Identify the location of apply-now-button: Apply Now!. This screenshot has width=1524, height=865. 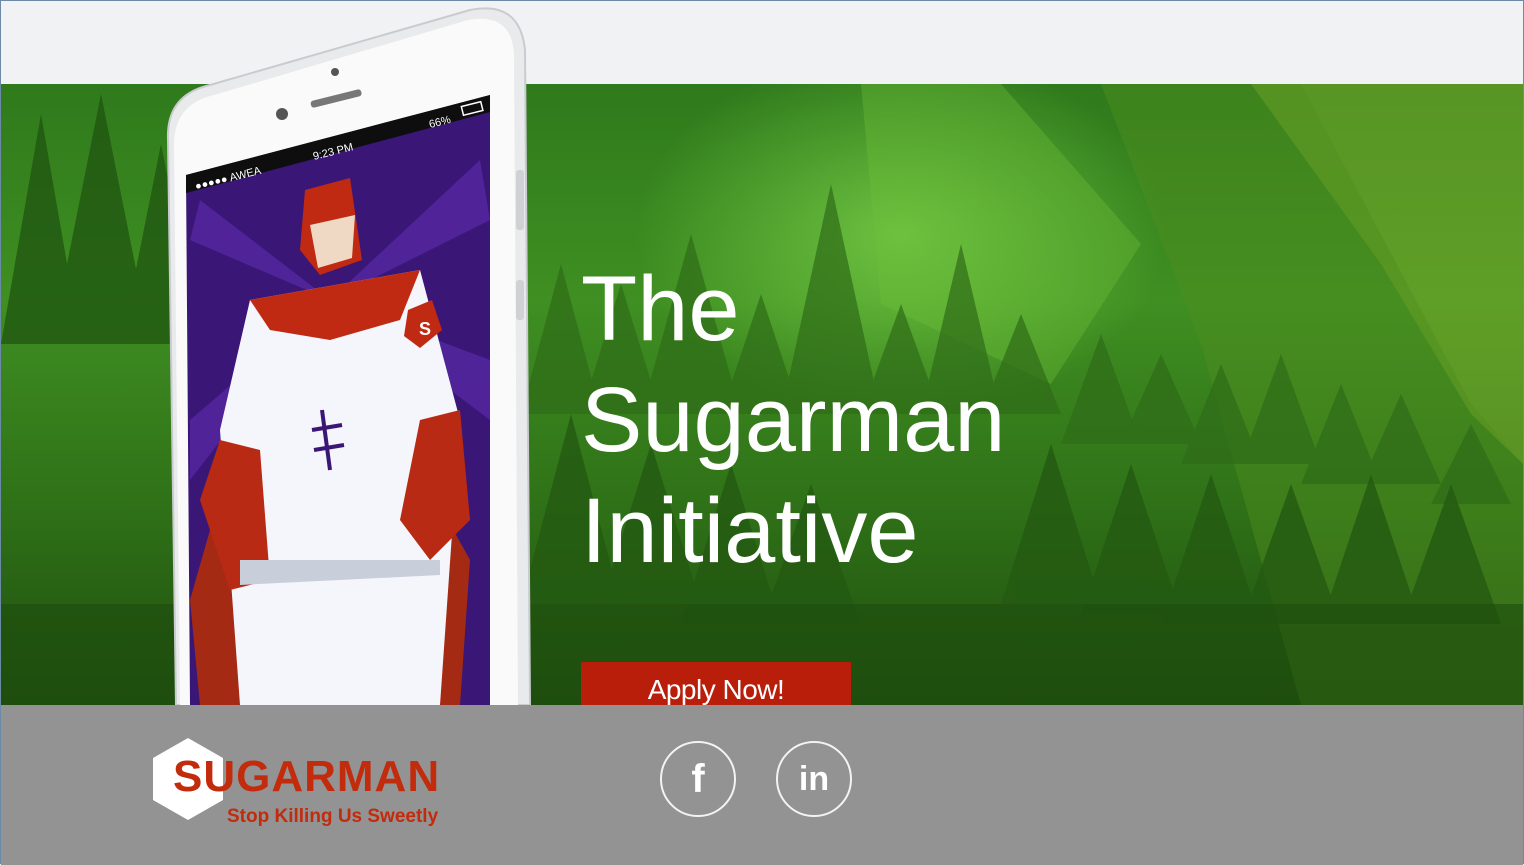
(716, 683).